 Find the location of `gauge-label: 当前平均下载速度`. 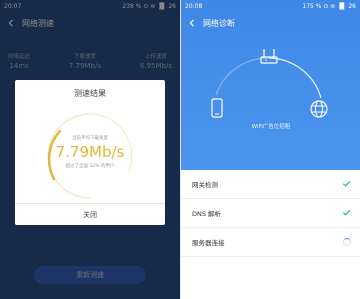

gauge-label: 当前平均下载速度 is located at coordinates (90, 138).